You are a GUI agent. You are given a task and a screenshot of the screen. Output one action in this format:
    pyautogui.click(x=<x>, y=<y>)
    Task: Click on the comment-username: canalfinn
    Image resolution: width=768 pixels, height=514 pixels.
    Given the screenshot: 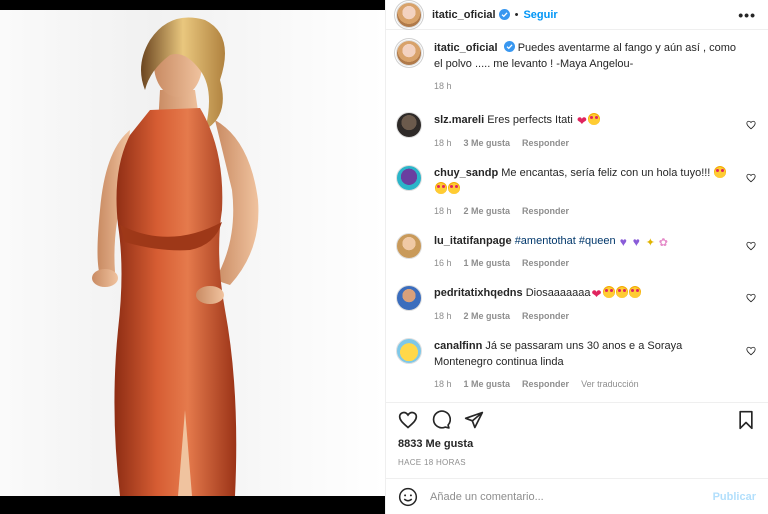 What is the action you would take?
    pyautogui.click(x=458, y=346)
    